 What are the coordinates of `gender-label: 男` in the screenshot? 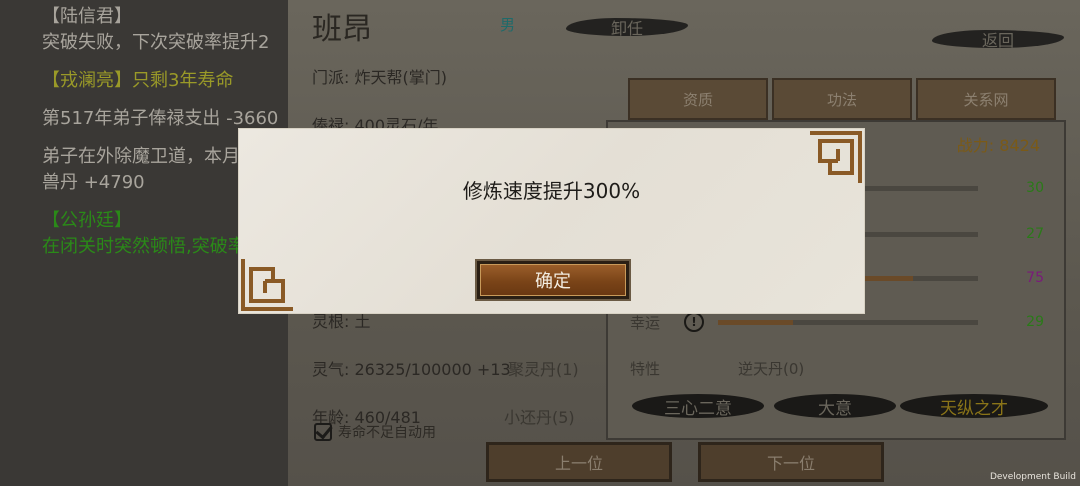 It's located at (508, 25).